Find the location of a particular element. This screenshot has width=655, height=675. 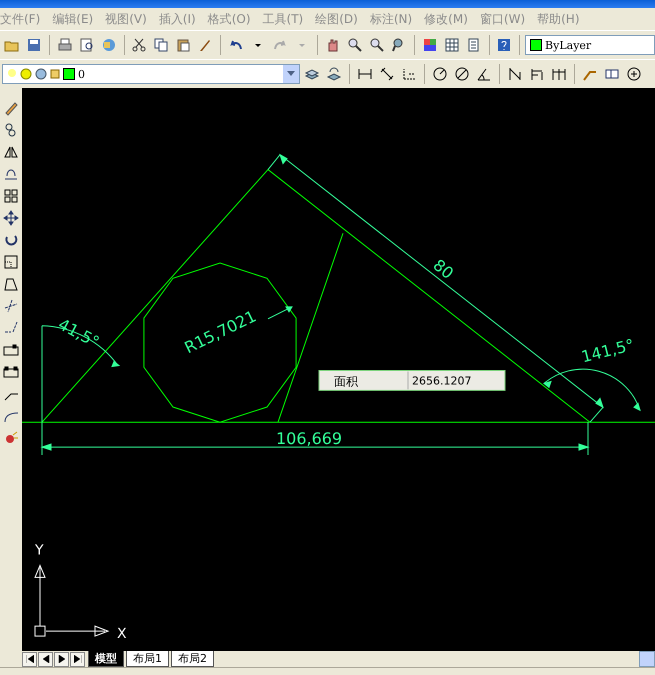

ucs-icon is located at coordinates (72, 600).